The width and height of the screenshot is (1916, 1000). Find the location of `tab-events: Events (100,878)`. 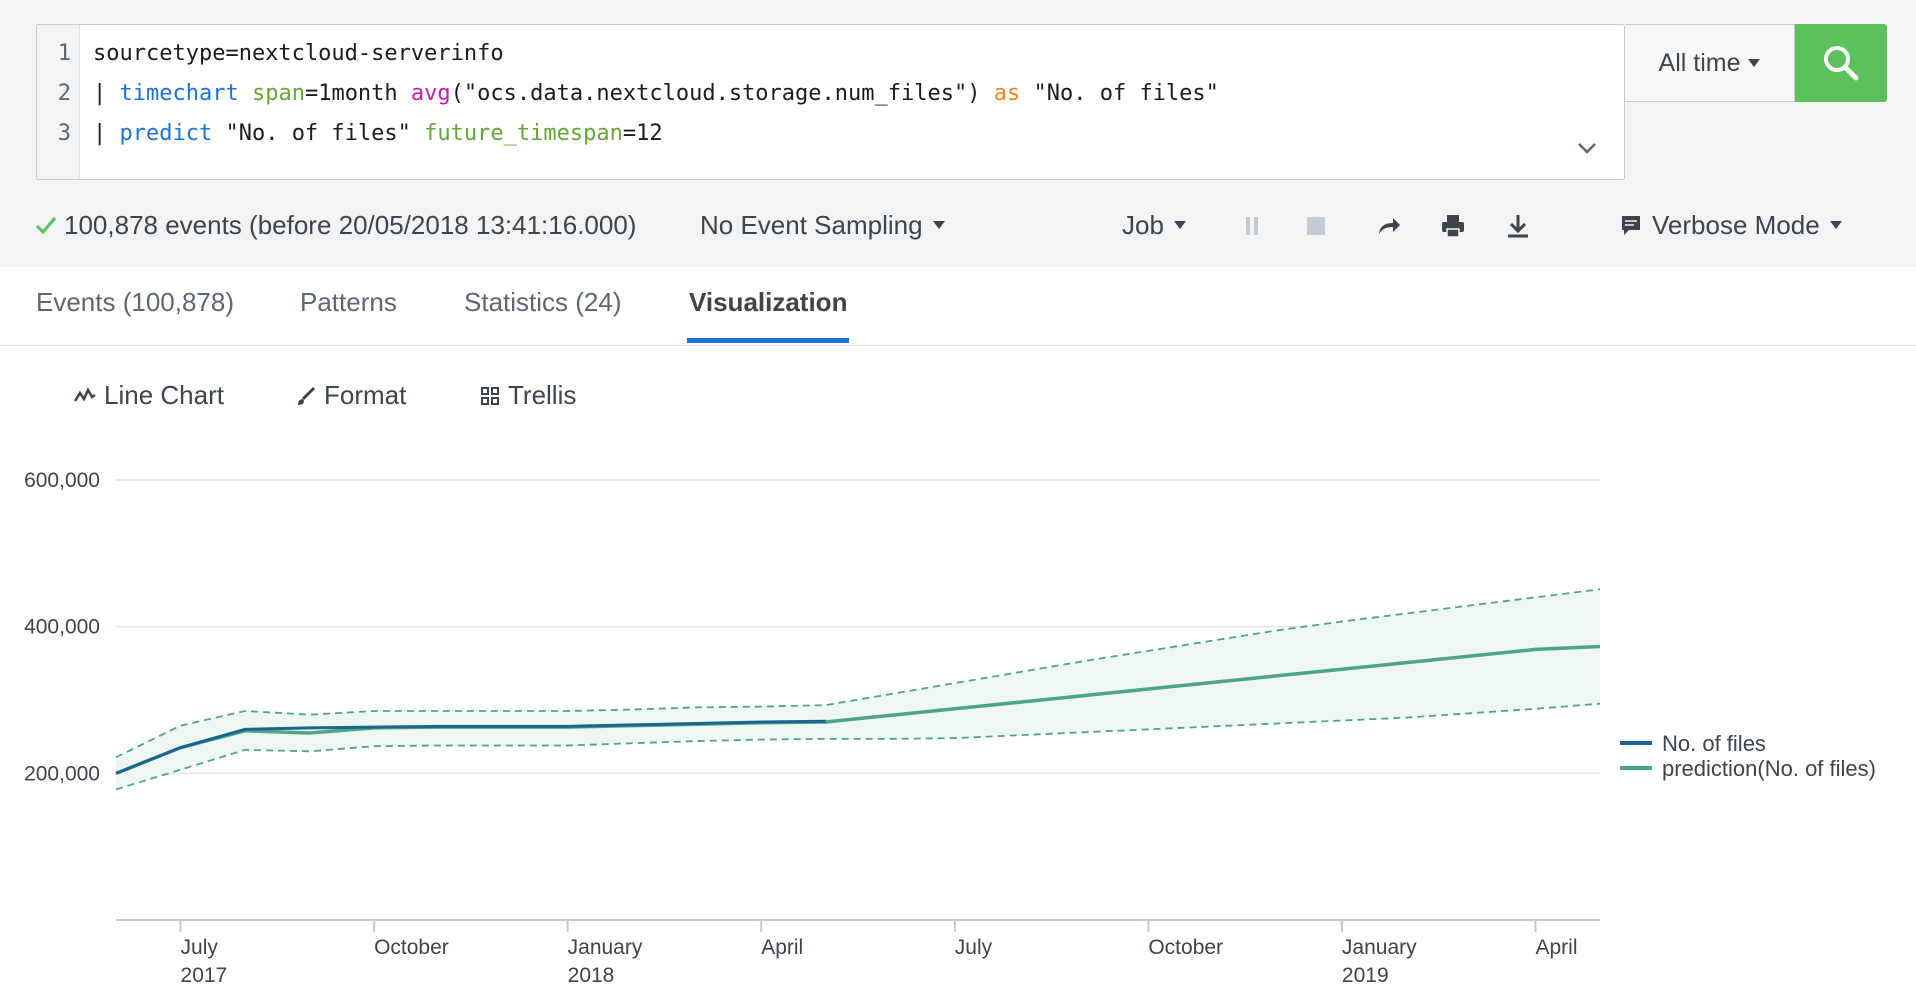

tab-events: Events (100,878) is located at coordinates (135, 302).